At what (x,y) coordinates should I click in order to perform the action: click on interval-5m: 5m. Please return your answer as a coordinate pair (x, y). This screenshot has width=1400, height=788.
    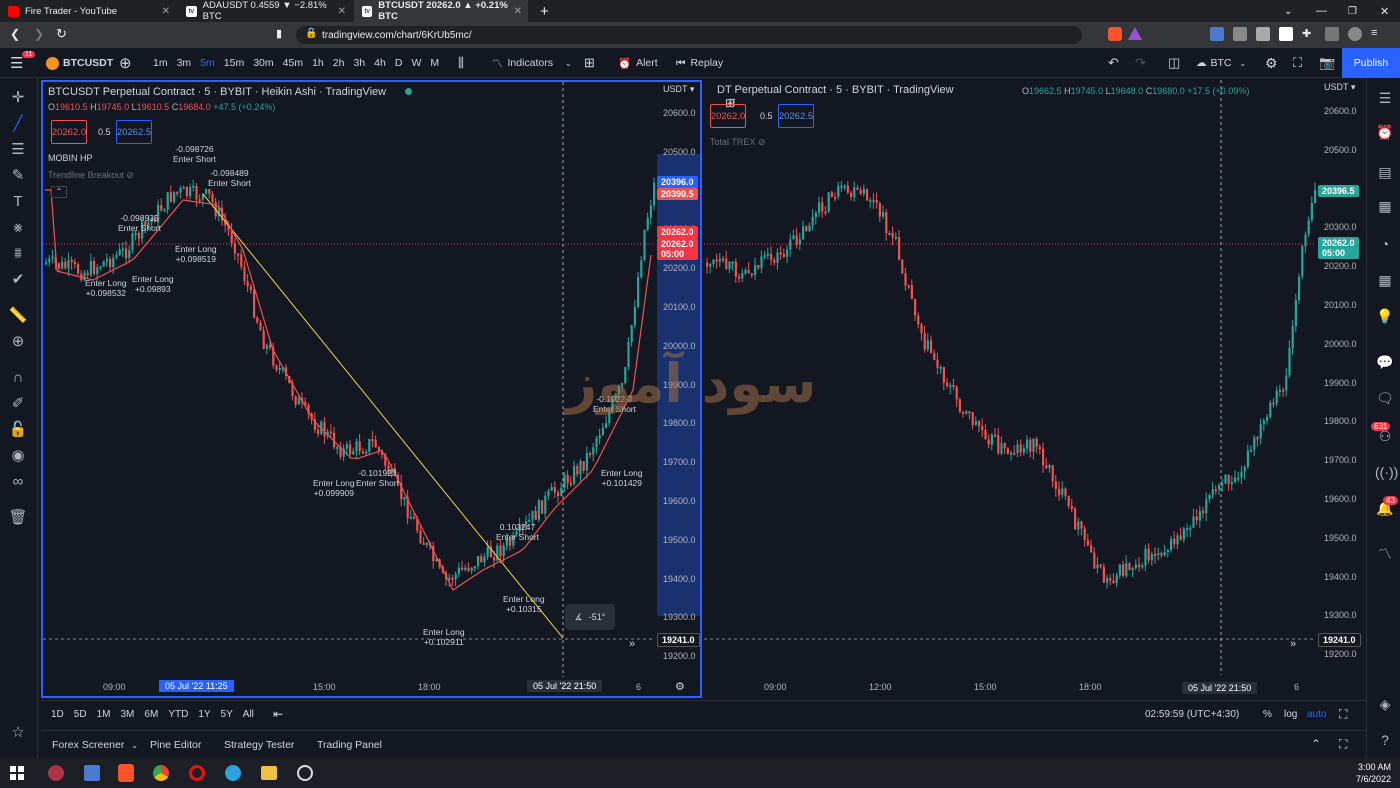
    Looking at the image, I should click on (207, 63).